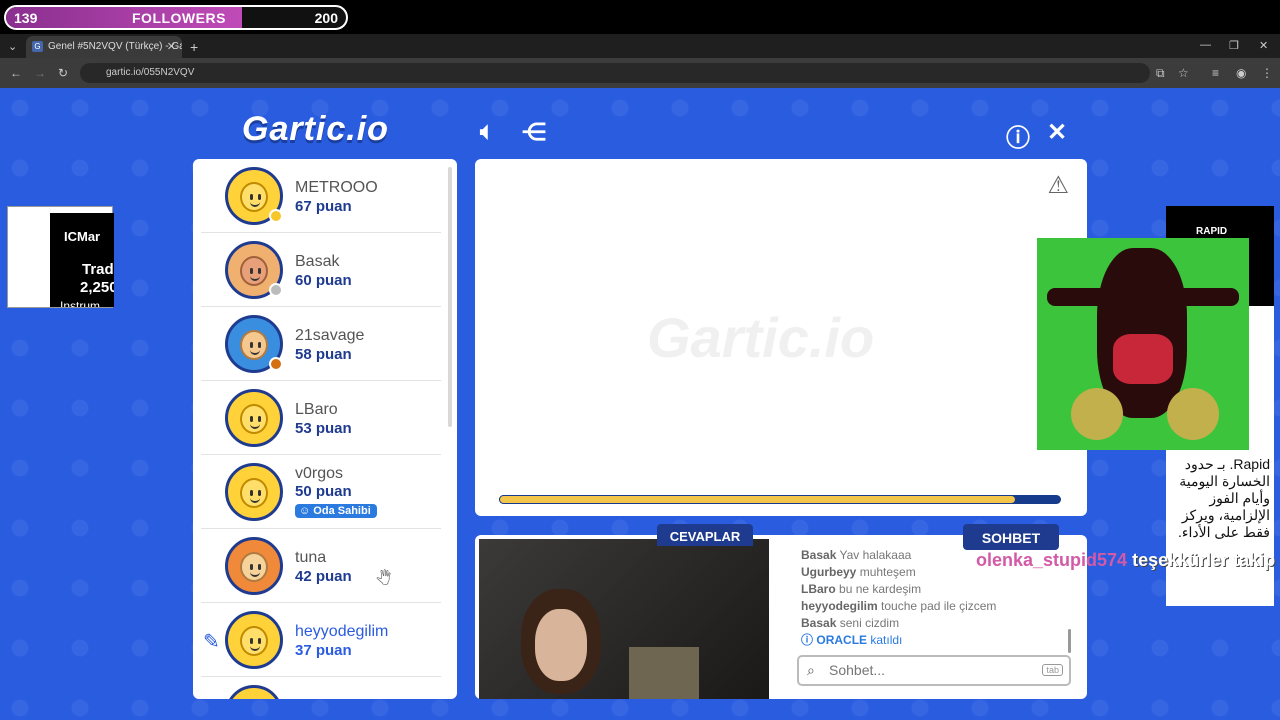 The height and width of the screenshot is (720, 1280). What do you see at coordinates (1160, 73) in the screenshot?
I see `install-icon: ⧉` at bounding box center [1160, 73].